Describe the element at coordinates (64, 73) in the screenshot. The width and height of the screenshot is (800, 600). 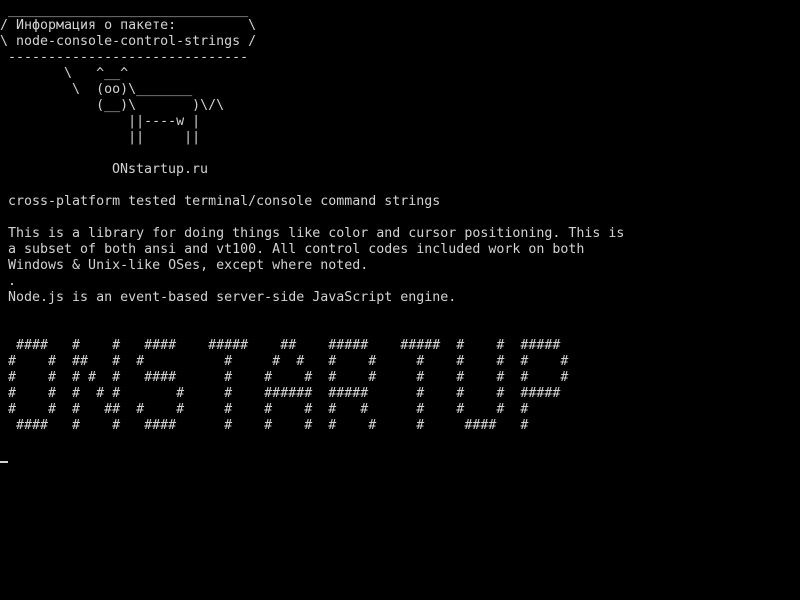
I see `cow-art-line-1: \ ^__^` at that location.